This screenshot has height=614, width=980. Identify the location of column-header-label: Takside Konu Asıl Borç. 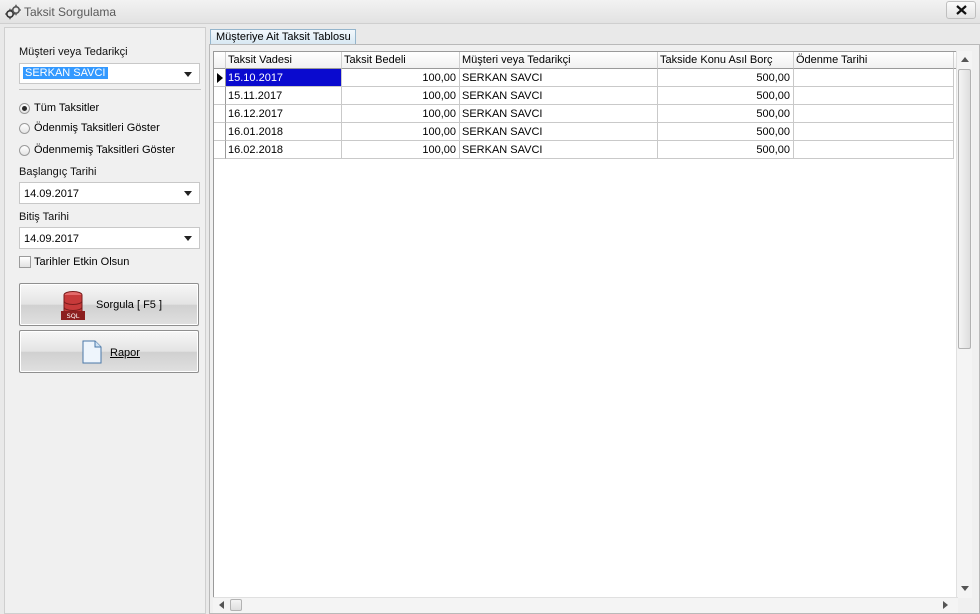
(716, 60).